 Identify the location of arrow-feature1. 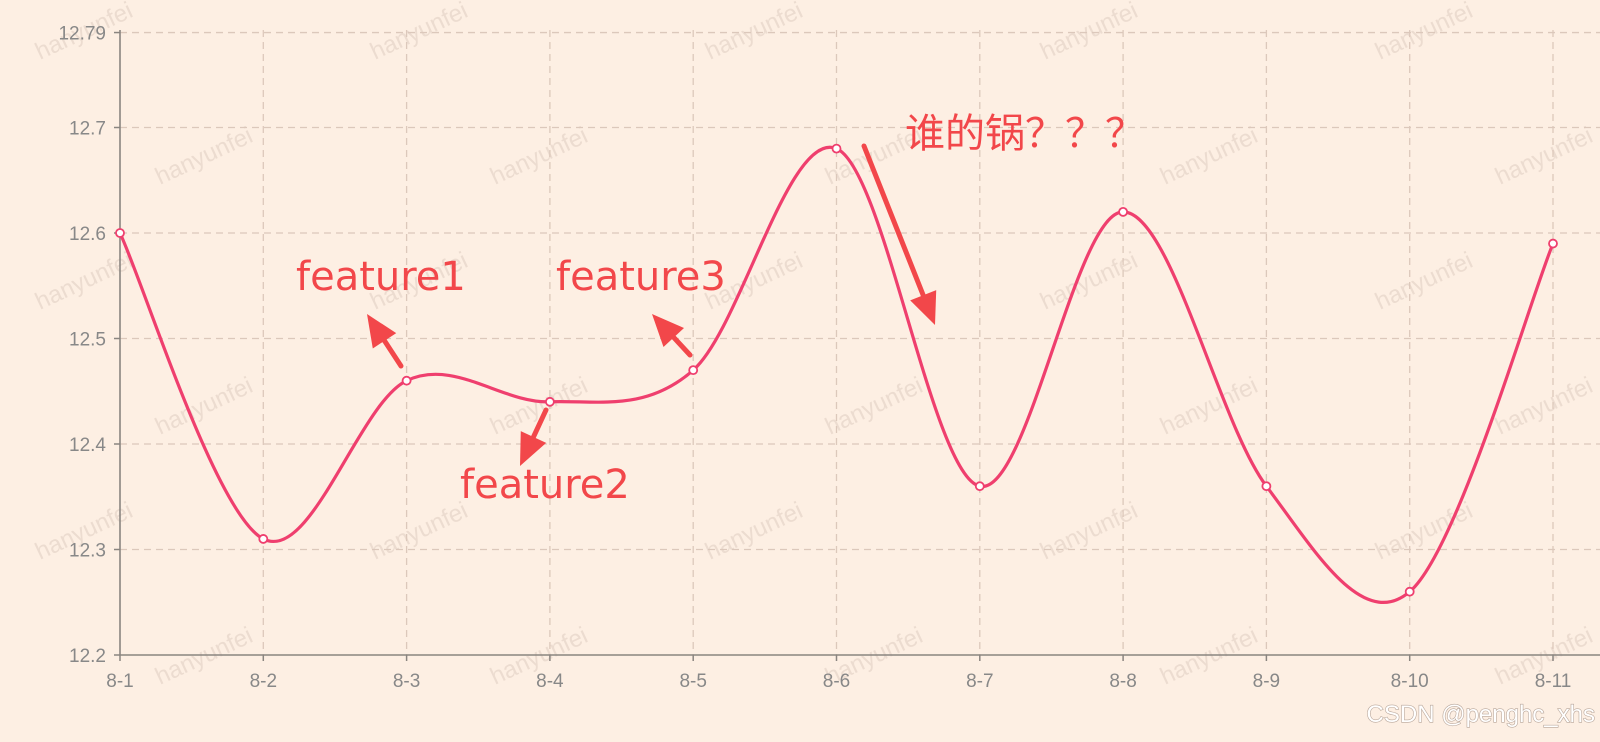
(385, 341).